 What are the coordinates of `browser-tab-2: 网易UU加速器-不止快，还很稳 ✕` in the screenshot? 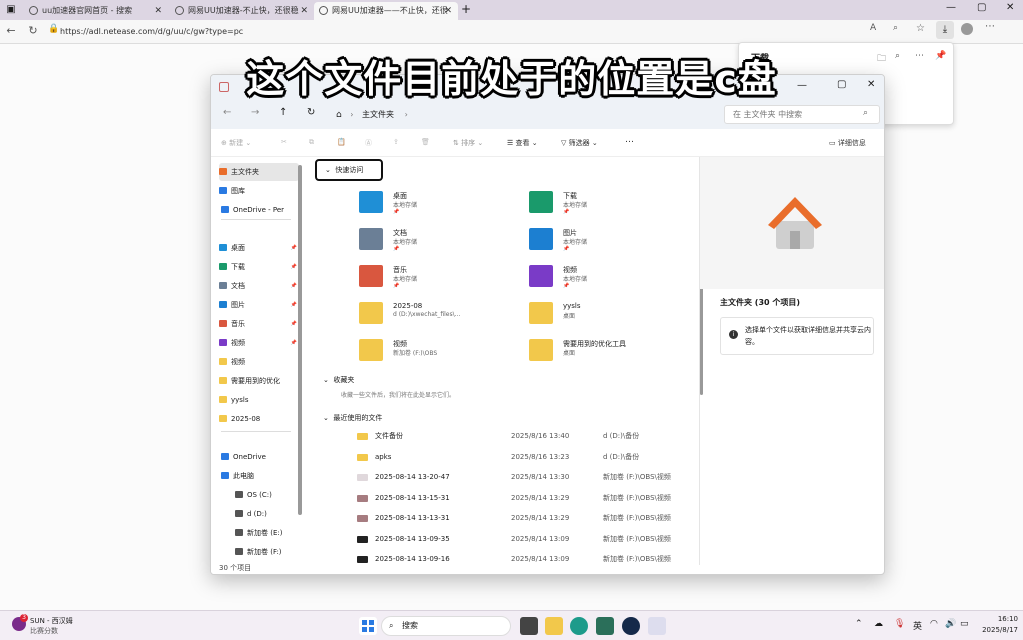 It's located at (242, 11).